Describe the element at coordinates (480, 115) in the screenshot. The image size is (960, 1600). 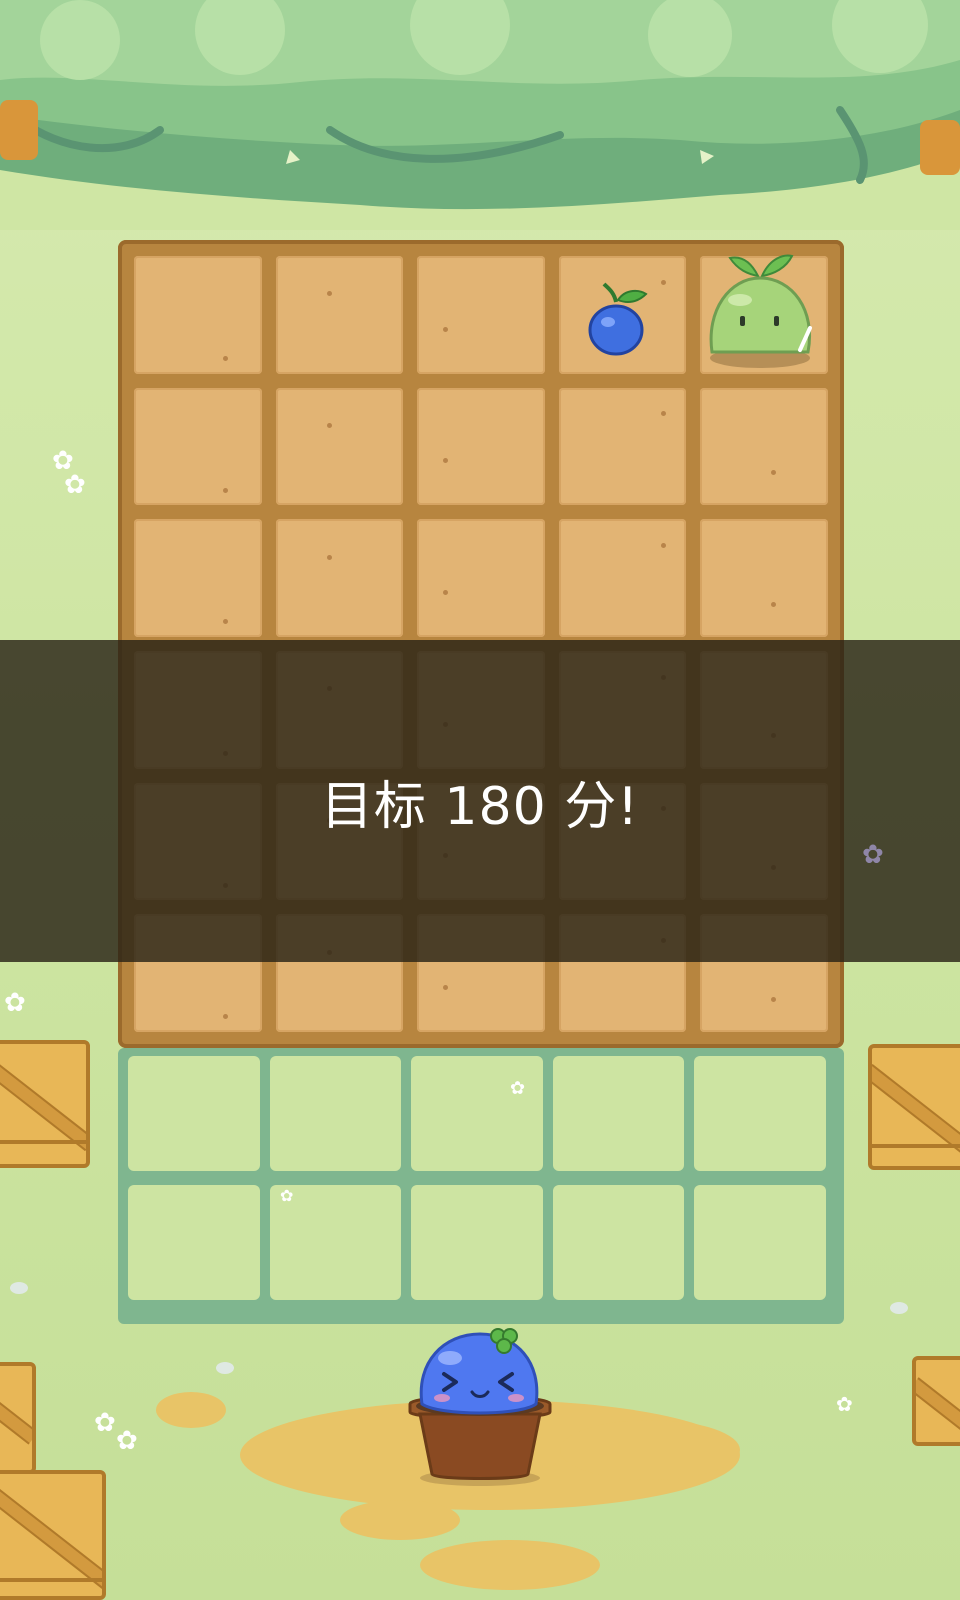
I see `hedge-foliage` at that location.